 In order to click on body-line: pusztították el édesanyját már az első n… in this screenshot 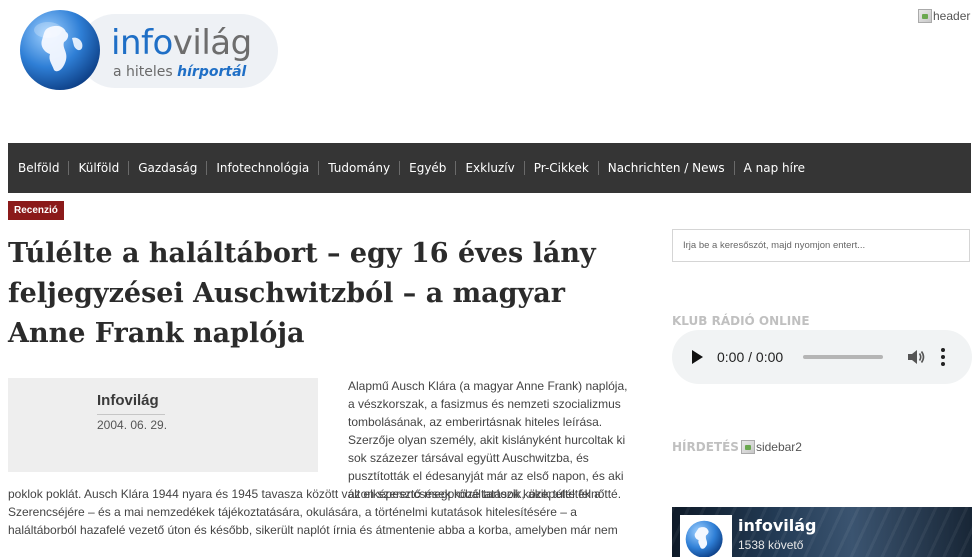, I will do `click(486, 476)`.